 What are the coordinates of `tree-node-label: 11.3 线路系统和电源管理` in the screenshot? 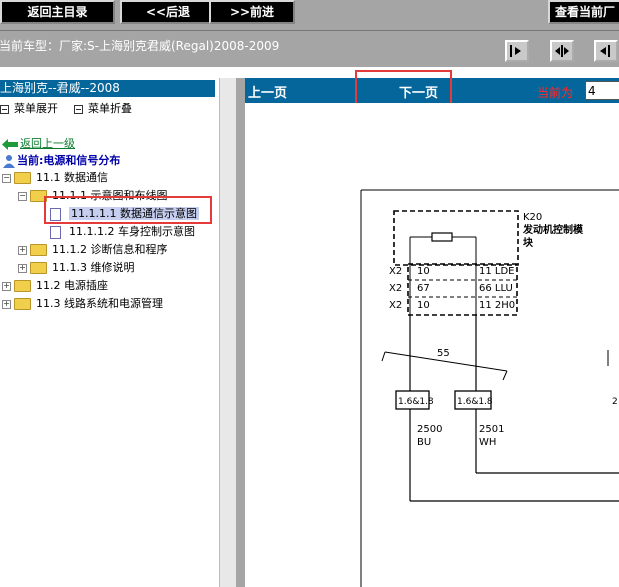 It's located at (99, 303).